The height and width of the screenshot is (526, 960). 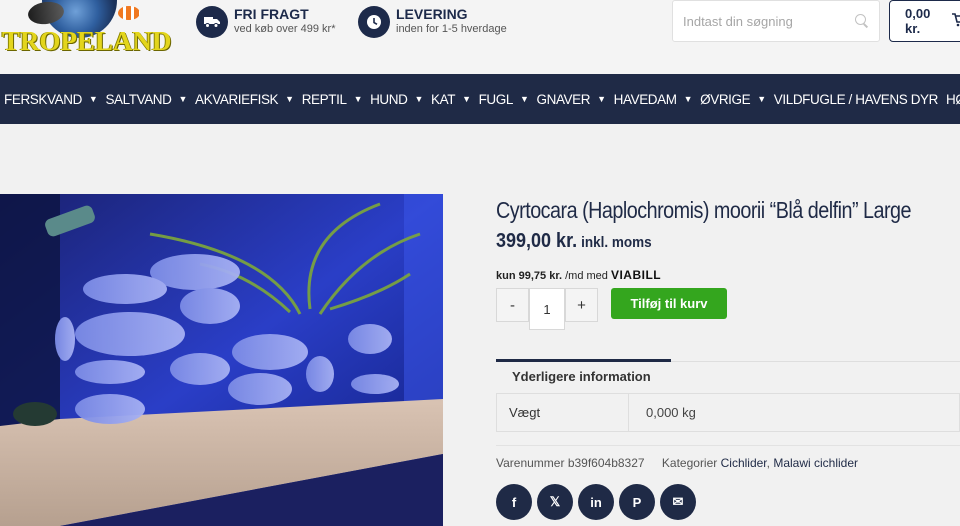 I want to click on facebook-icon: f, so click(x=514, y=502).